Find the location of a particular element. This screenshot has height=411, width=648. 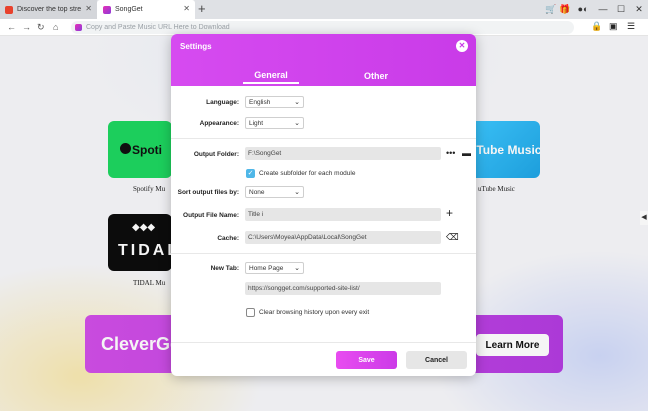

dialog-close-icon: ✕ is located at coordinates (462, 46).